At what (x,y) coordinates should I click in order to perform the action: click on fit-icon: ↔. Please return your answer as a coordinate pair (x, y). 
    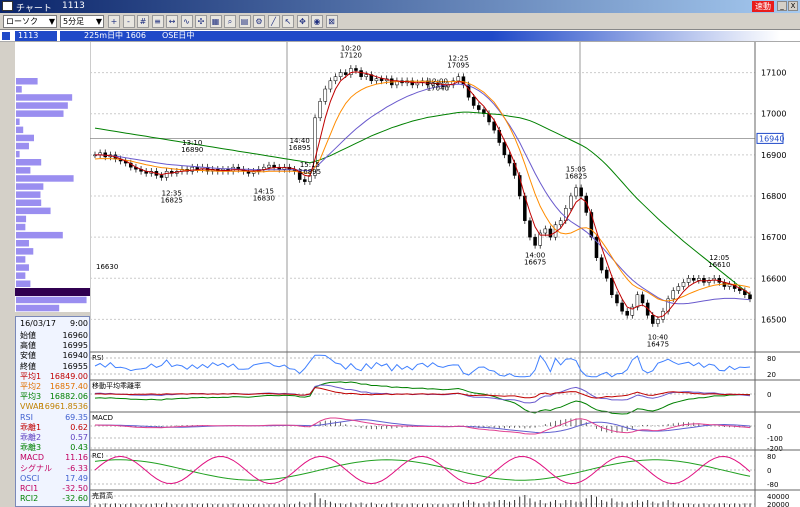
    Looking at the image, I should click on (172, 21).